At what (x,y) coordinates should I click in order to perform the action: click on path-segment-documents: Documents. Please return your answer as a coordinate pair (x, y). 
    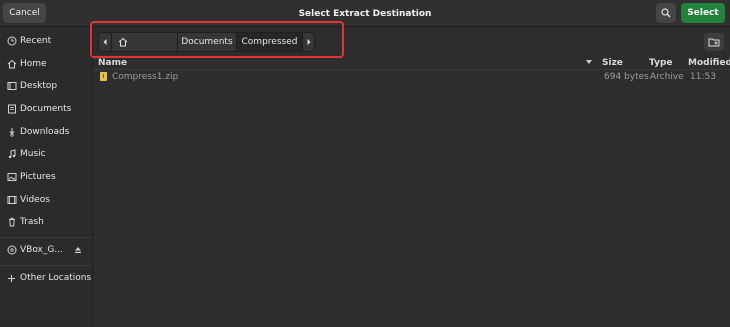
    Looking at the image, I should click on (207, 42).